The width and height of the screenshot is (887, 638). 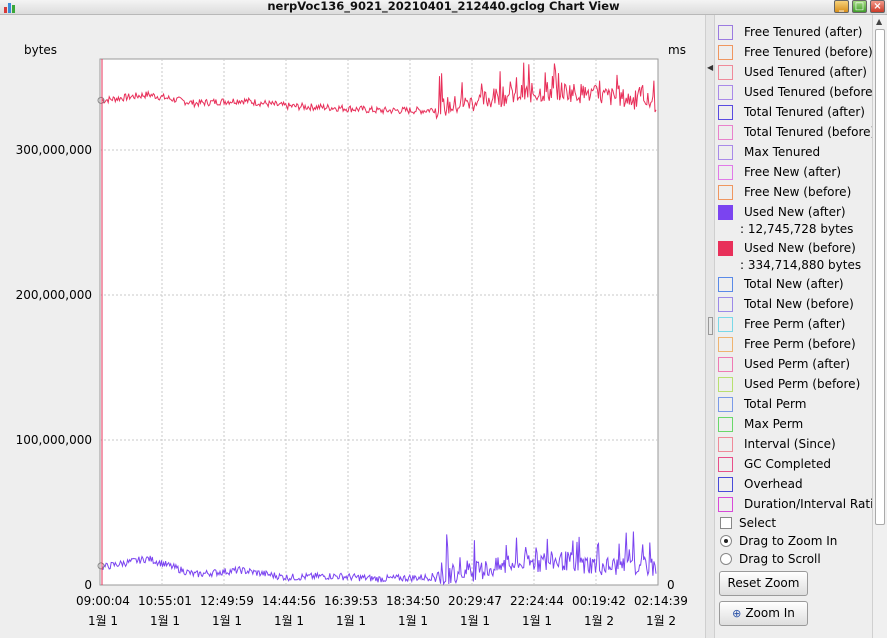 I want to click on zoom-in-label: Zoom In, so click(x=770, y=613).